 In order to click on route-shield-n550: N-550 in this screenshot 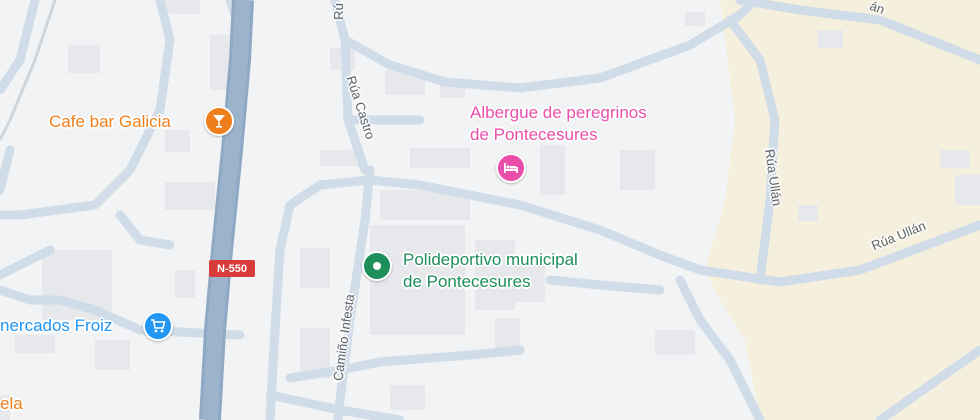, I will do `click(232, 268)`.